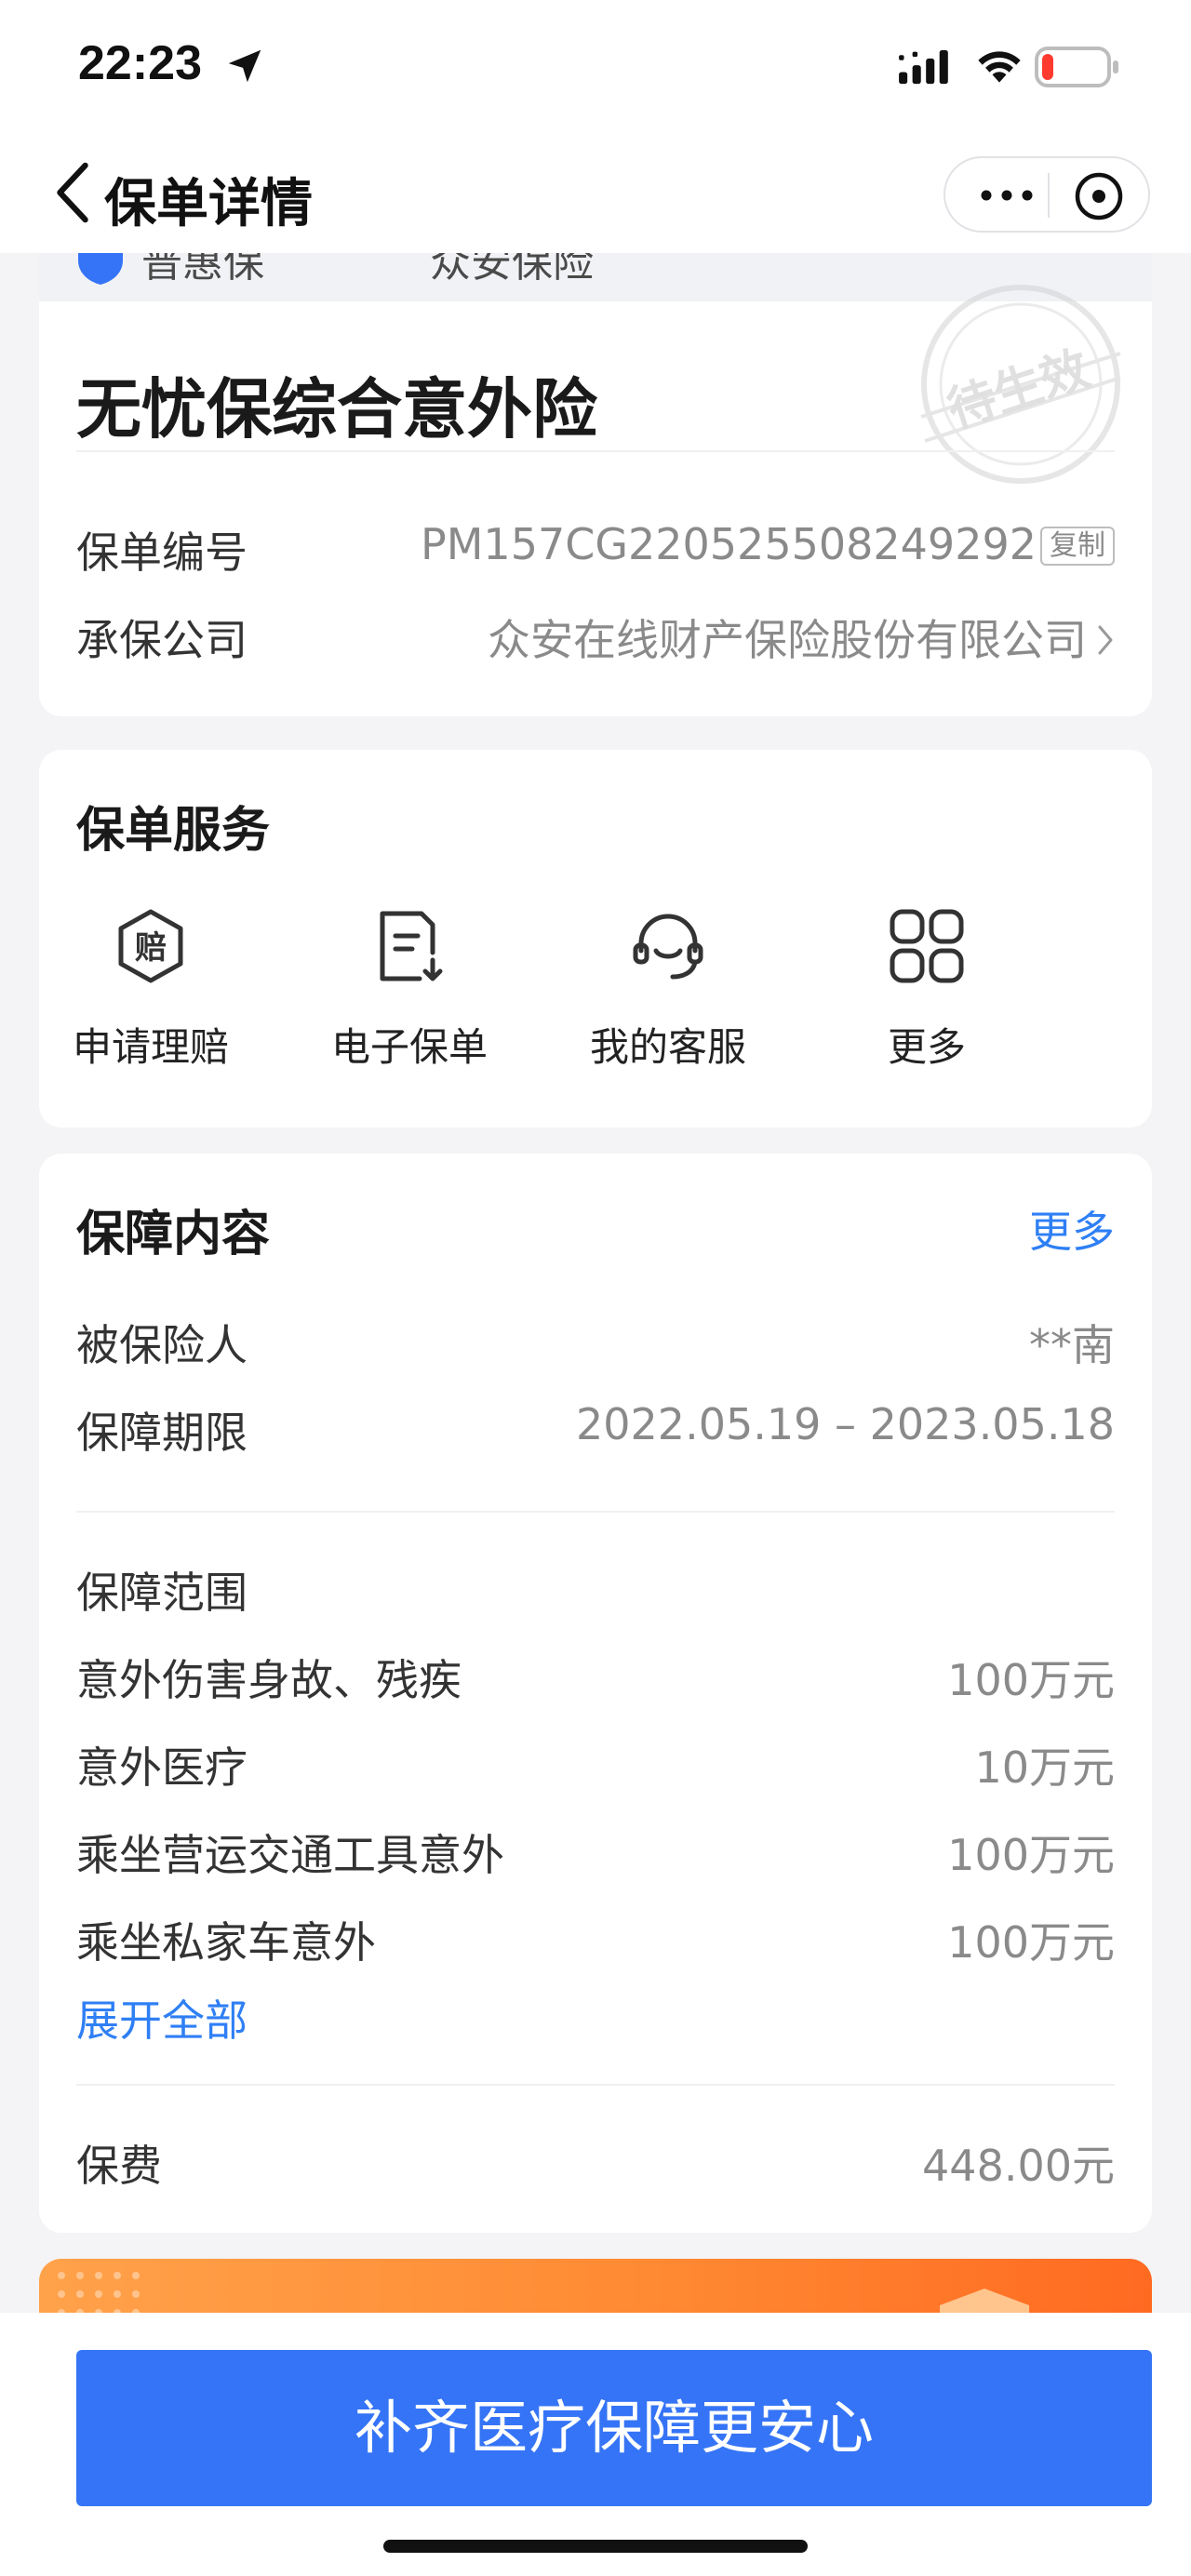 Image resolution: width=1191 pixels, height=2576 pixels. I want to click on chevron-right-icon, so click(1105, 640).